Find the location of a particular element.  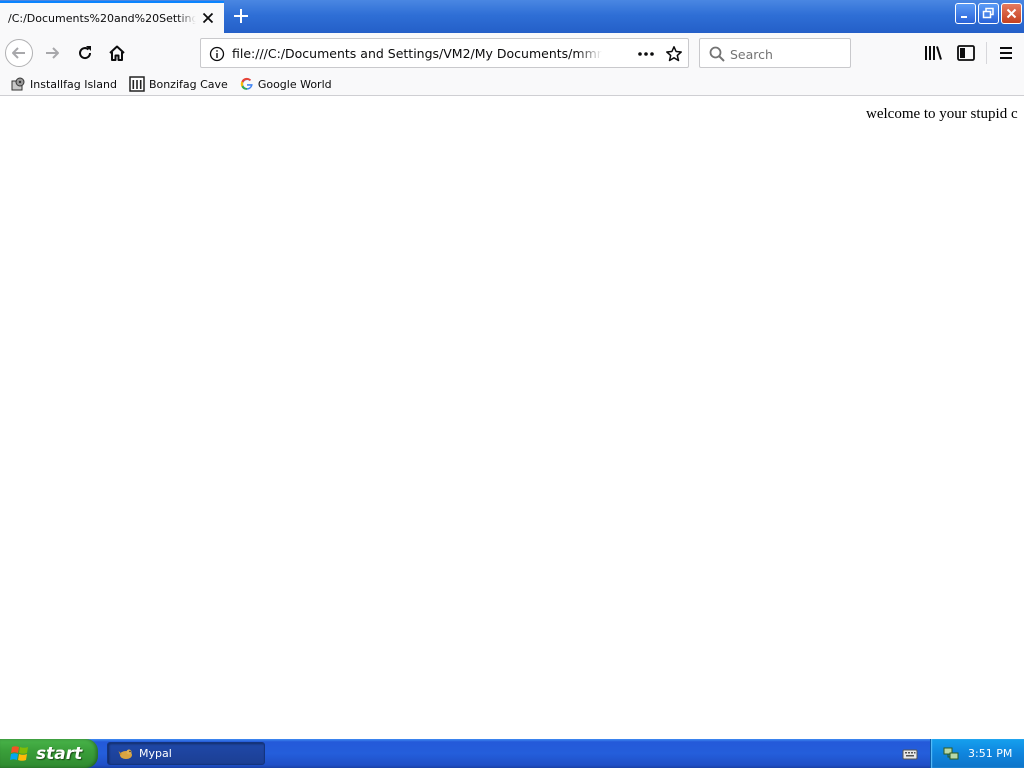

taskbar: start Mypal 3:51 PM is located at coordinates (512, 753).